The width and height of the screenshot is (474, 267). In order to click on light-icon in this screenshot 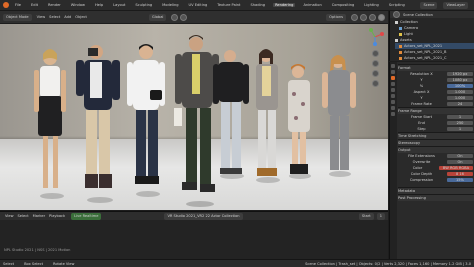, I will do `click(400, 34)`.